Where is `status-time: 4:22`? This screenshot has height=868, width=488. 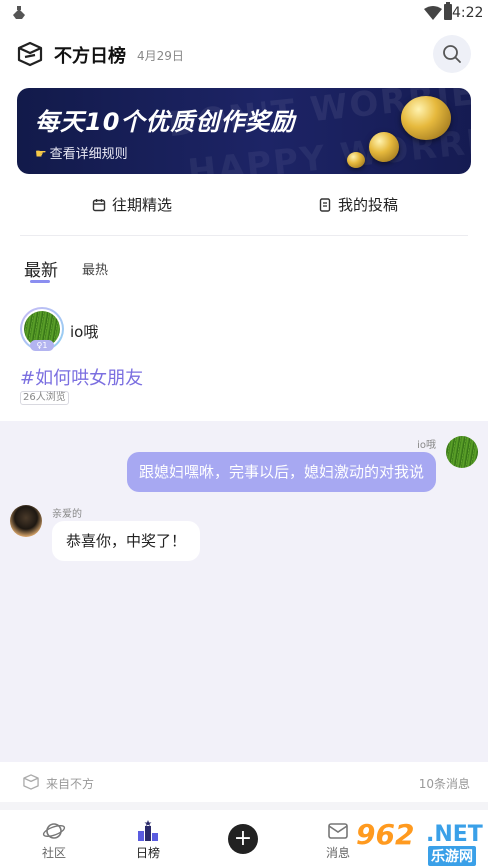 status-time: 4:22 is located at coordinates (468, 13).